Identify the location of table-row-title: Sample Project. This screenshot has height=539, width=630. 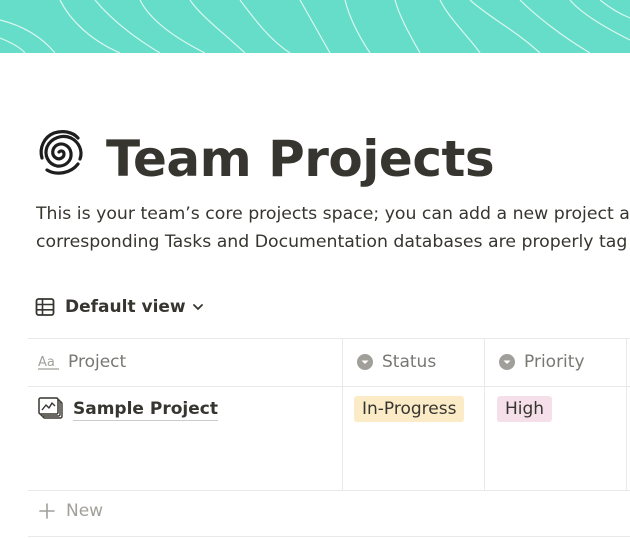
(128, 409).